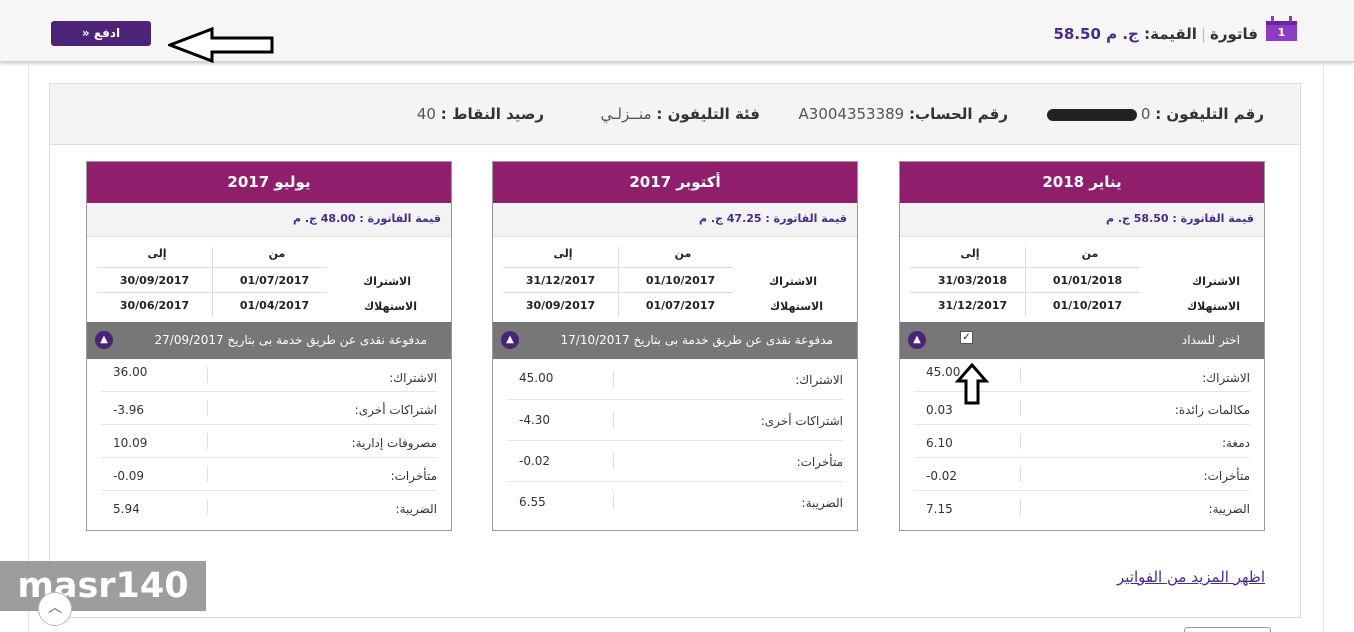 This screenshot has width=1354, height=632. What do you see at coordinates (1082, 507) in the screenshot?
I see `list-item: الضريبة: 7.15` at bounding box center [1082, 507].